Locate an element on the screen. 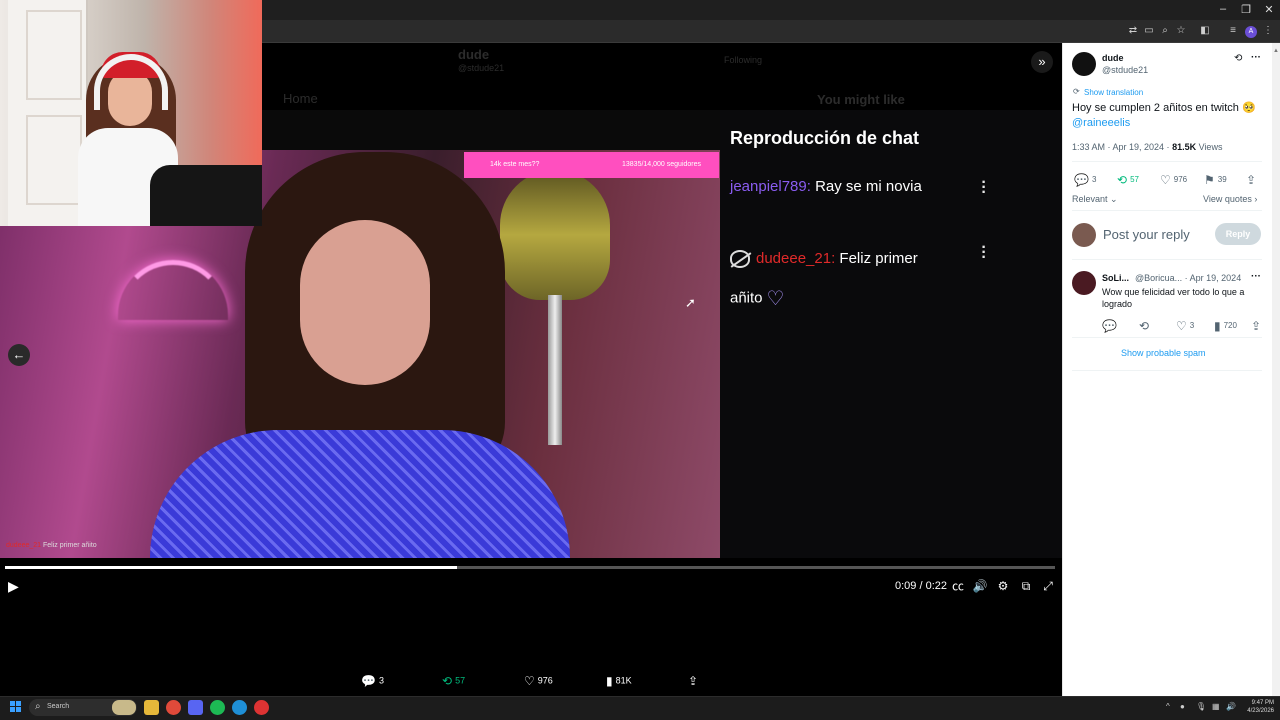 This screenshot has height=720, width=1280. settings-gear-icon: ⚙ is located at coordinates (1003, 586).